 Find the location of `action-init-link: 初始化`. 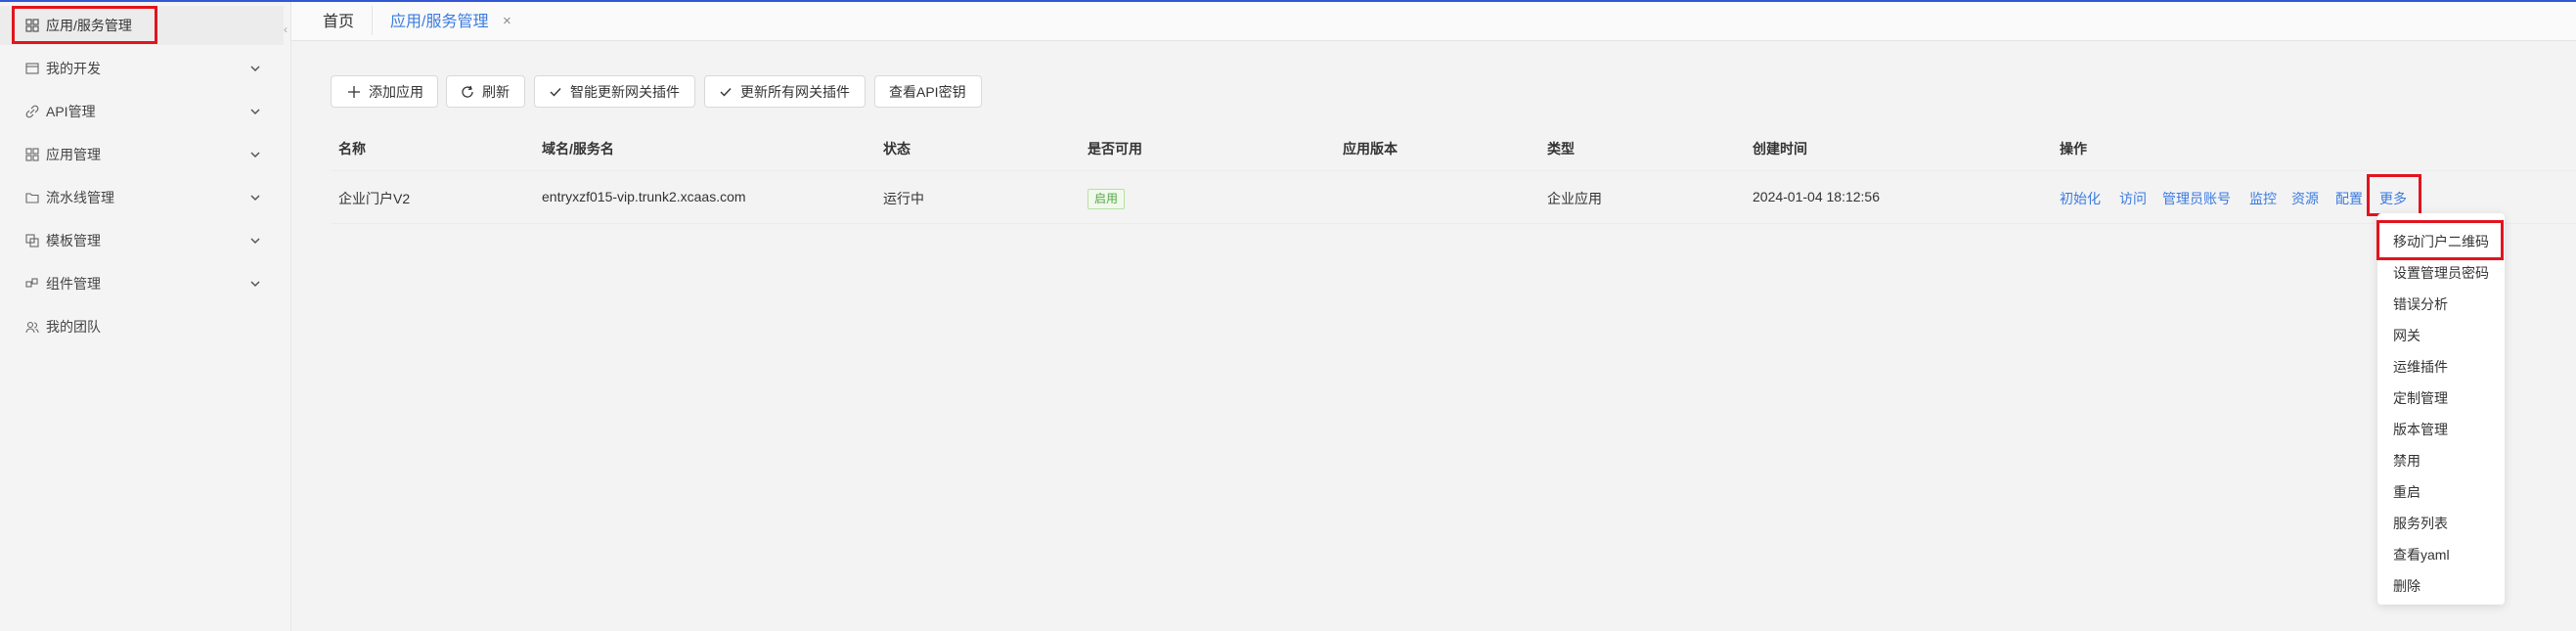

action-init-link: 初始化 is located at coordinates (2080, 199).